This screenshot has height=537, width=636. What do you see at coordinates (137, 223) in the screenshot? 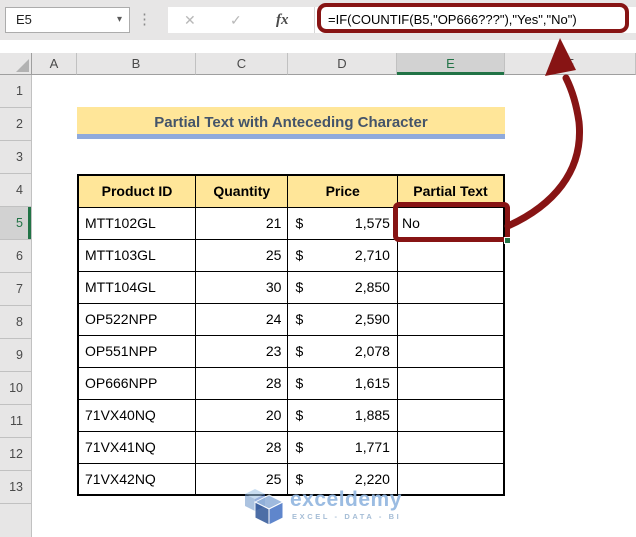
I see `cell-product-id: MTT102GL` at bounding box center [137, 223].